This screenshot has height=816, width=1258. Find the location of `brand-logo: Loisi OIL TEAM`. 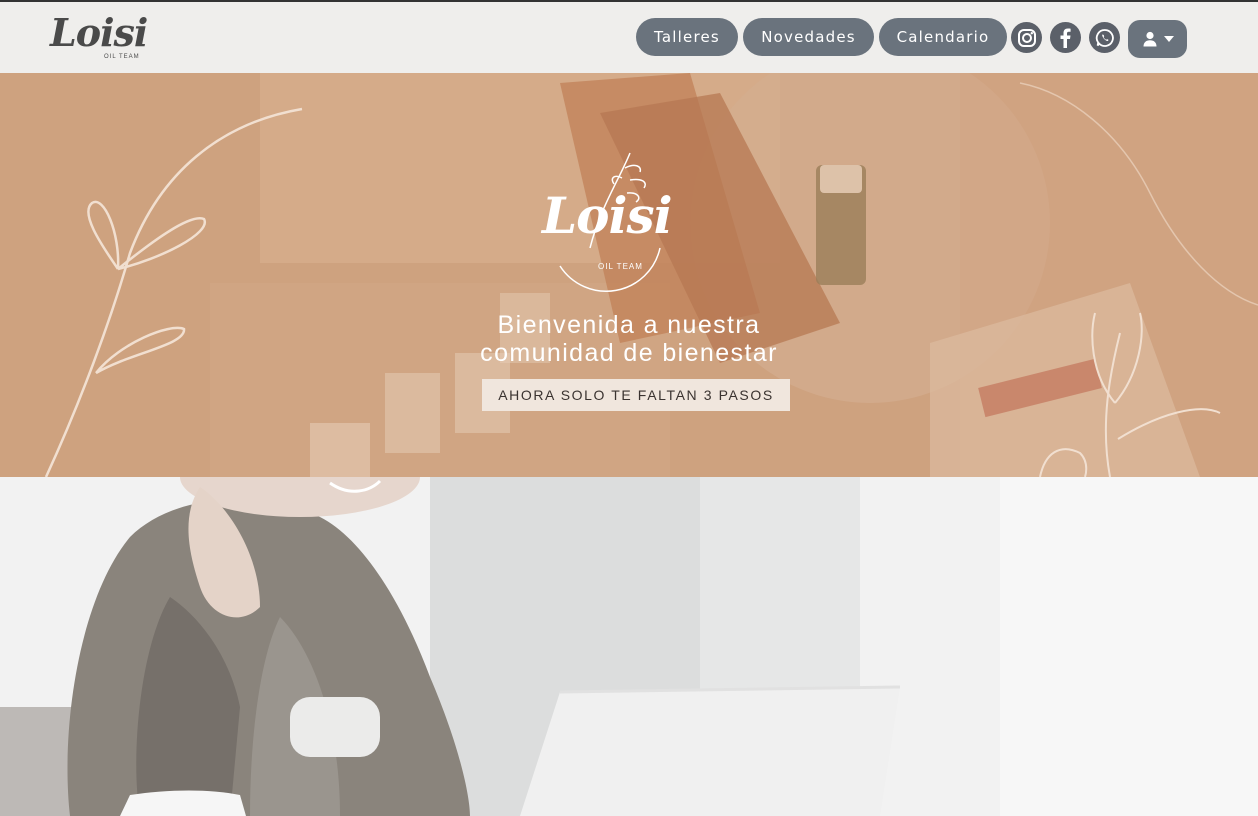

brand-logo: Loisi OIL TEAM is located at coordinates (101, 38).